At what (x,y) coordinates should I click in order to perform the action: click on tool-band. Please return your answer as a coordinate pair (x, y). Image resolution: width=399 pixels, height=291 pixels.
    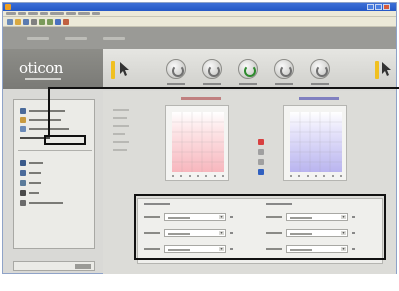
    Looking at the image, I should click on (249, 69).